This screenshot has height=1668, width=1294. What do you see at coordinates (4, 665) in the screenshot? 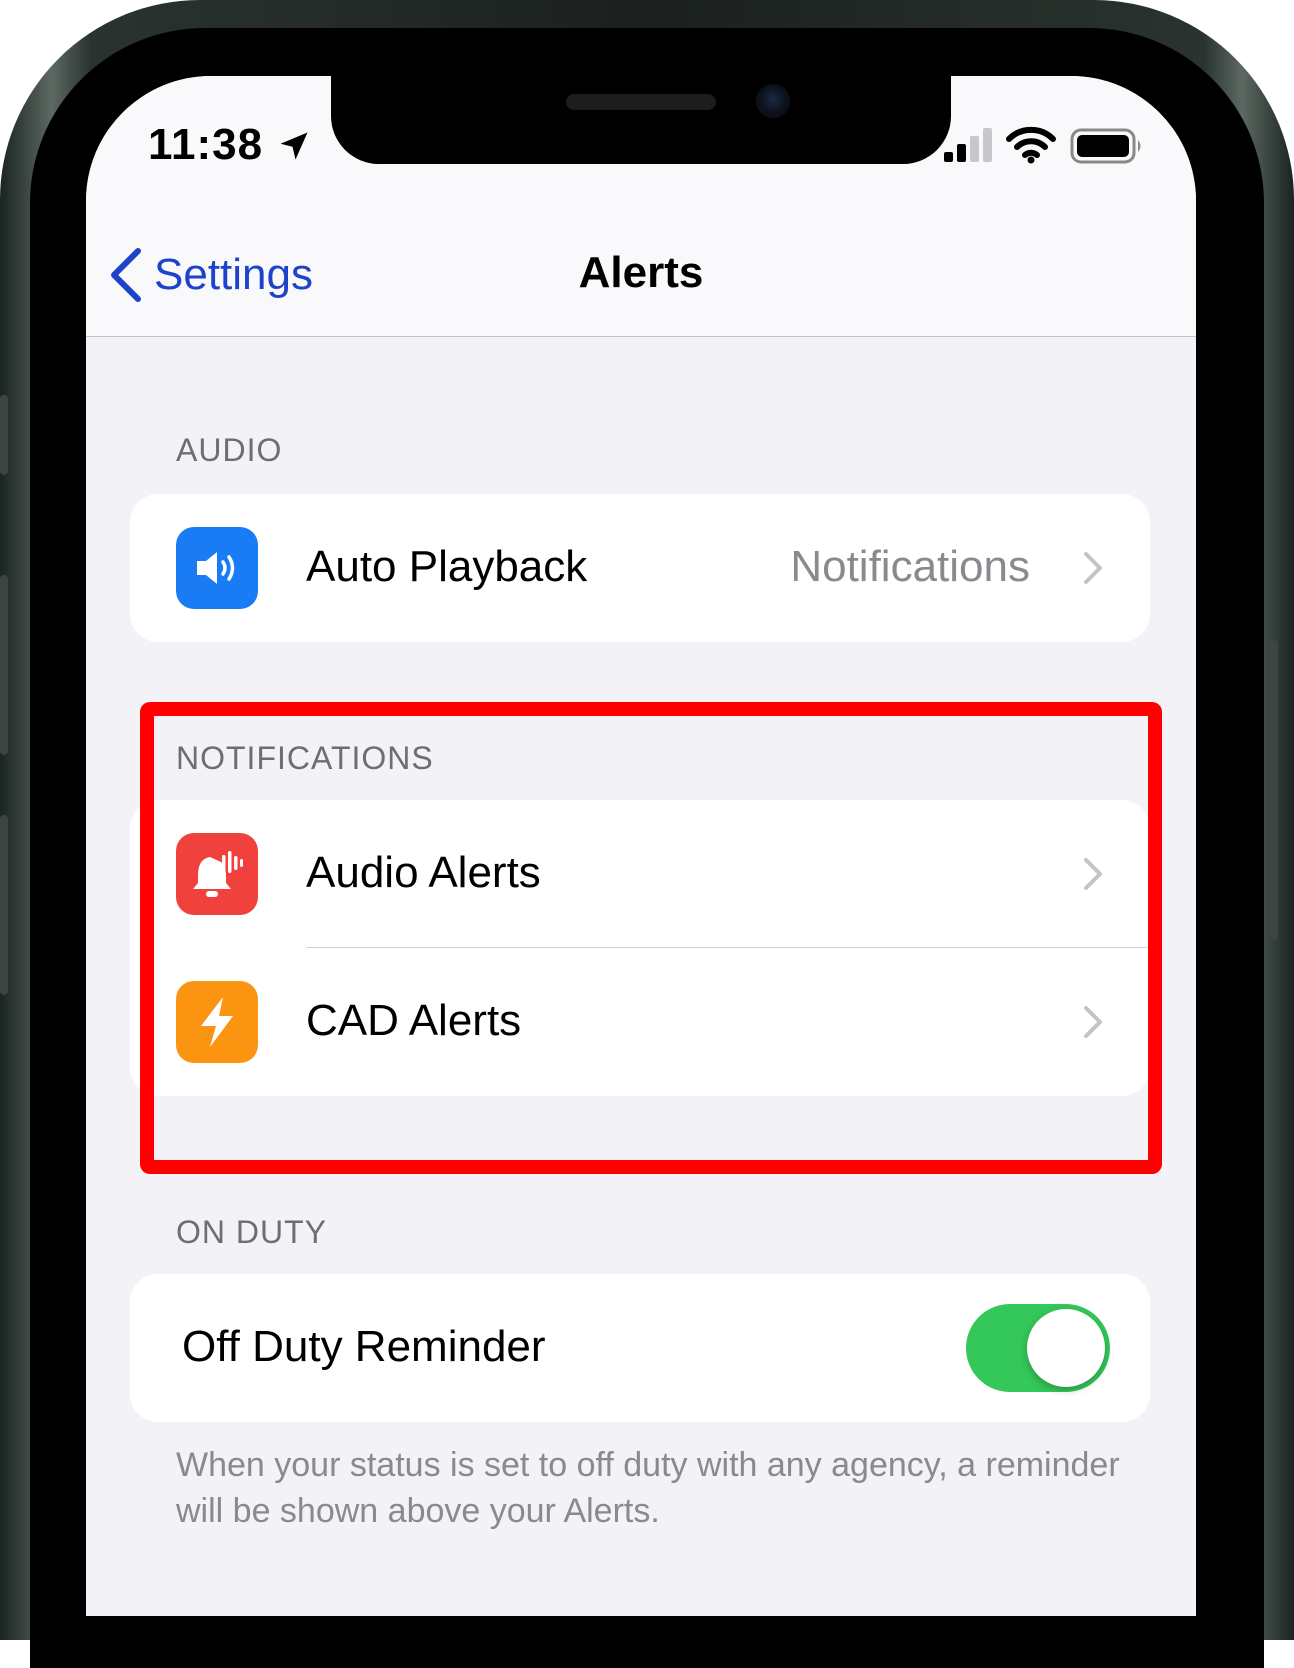
I see `volume-up-button` at bounding box center [4, 665].